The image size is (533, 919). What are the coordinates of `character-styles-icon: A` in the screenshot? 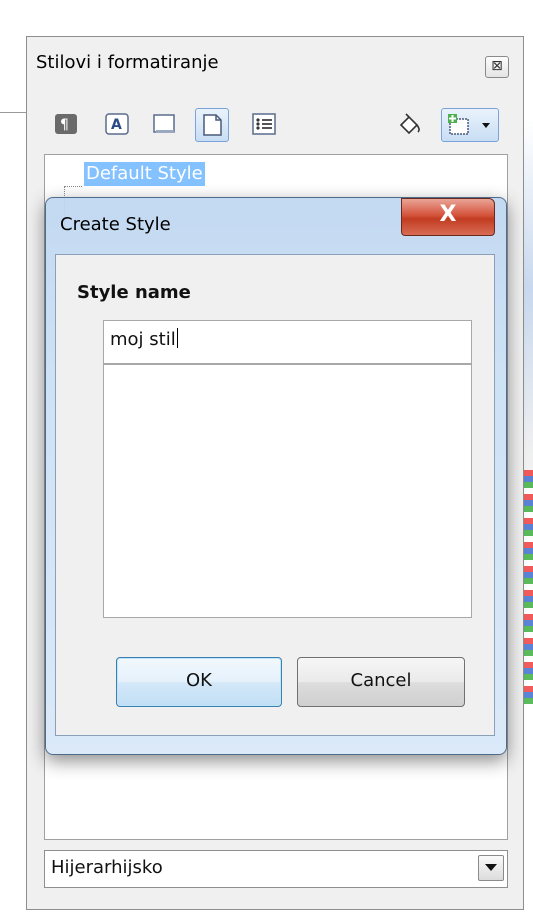 It's located at (117, 124).